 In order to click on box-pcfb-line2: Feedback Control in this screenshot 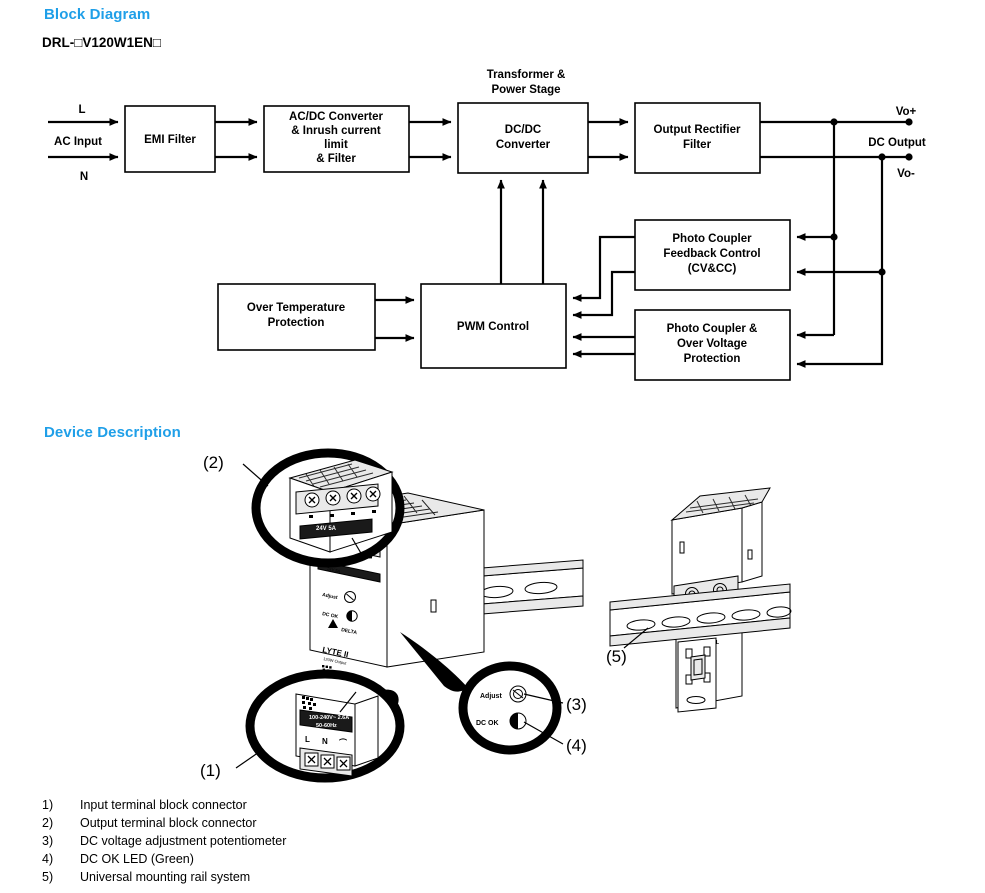, I will do `click(711, 254)`.